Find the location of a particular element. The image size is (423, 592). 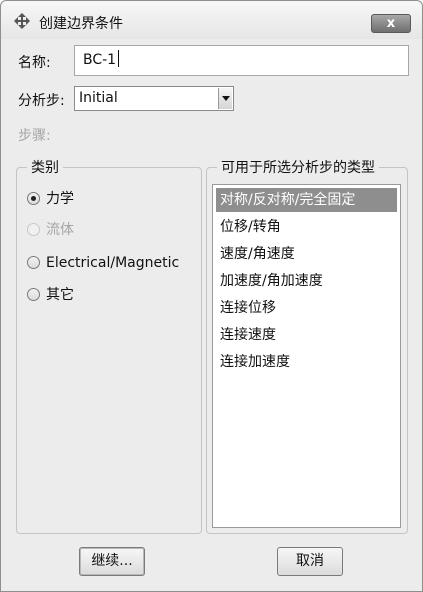

close-icon: x is located at coordinates (391, 23).